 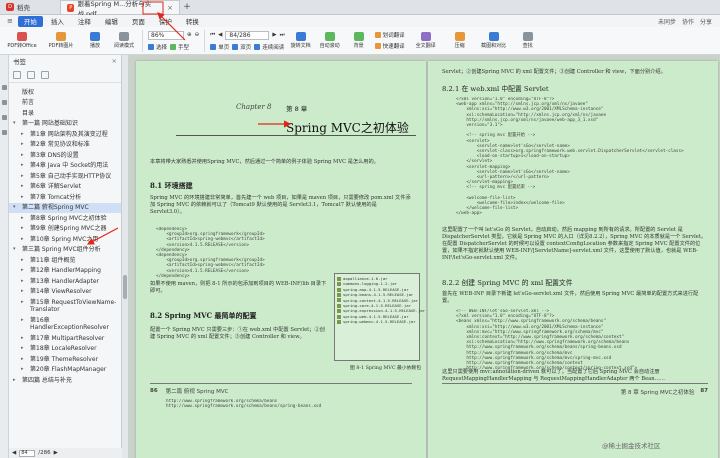 I want to click on bookmark-item: ▸ 第四篇 总结与补充, so click(x=65, y=380).